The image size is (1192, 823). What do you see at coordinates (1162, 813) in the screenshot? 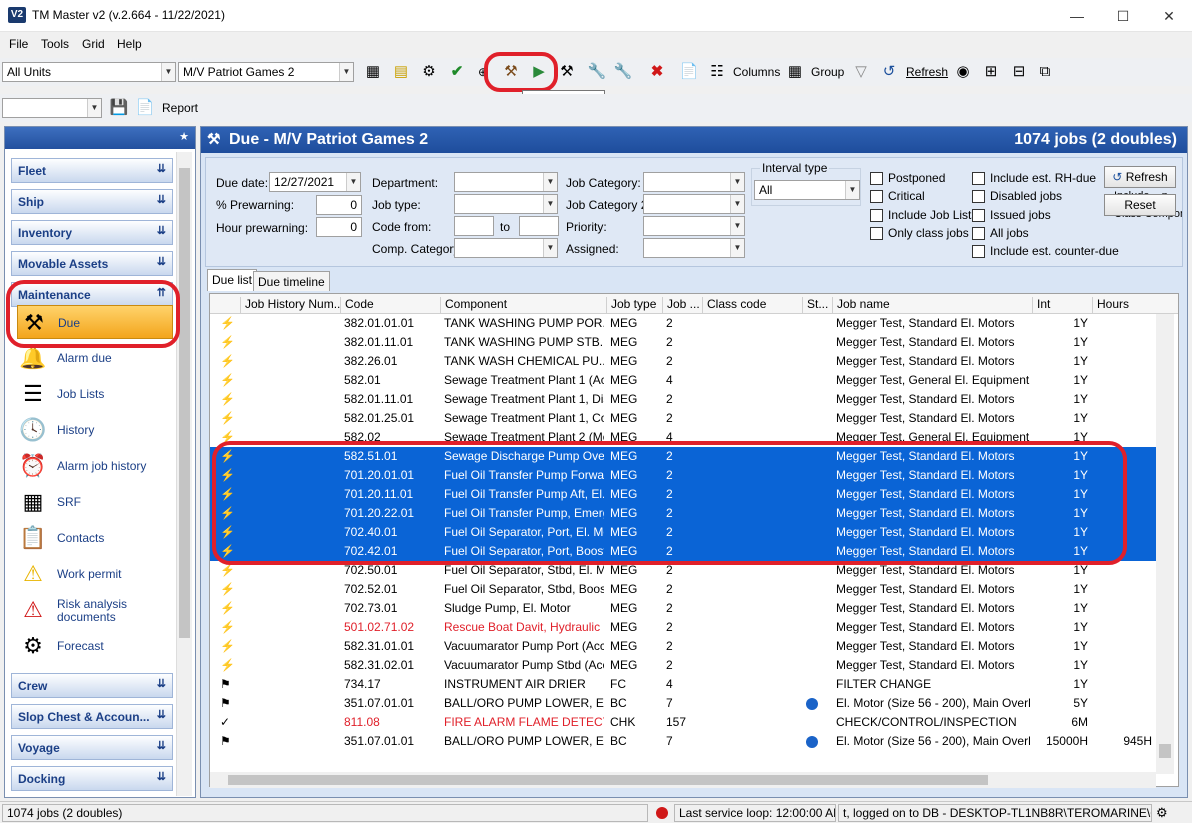
I see `user-icon: ⚙` at bounding box center [1162, 813].